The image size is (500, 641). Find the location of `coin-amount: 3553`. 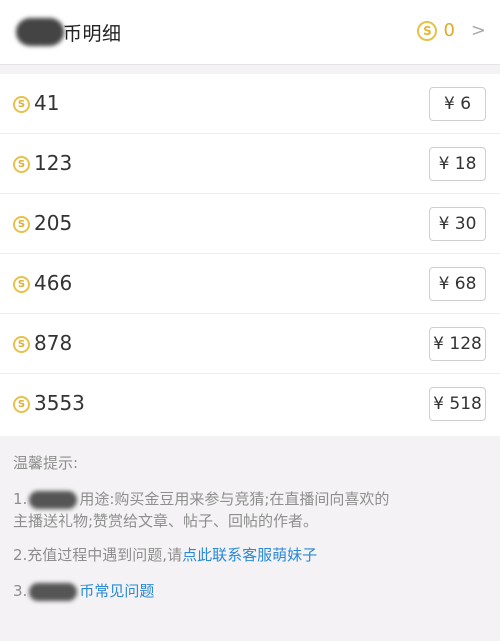

coin-amount: 3553 is located at coordinates (59, 403).